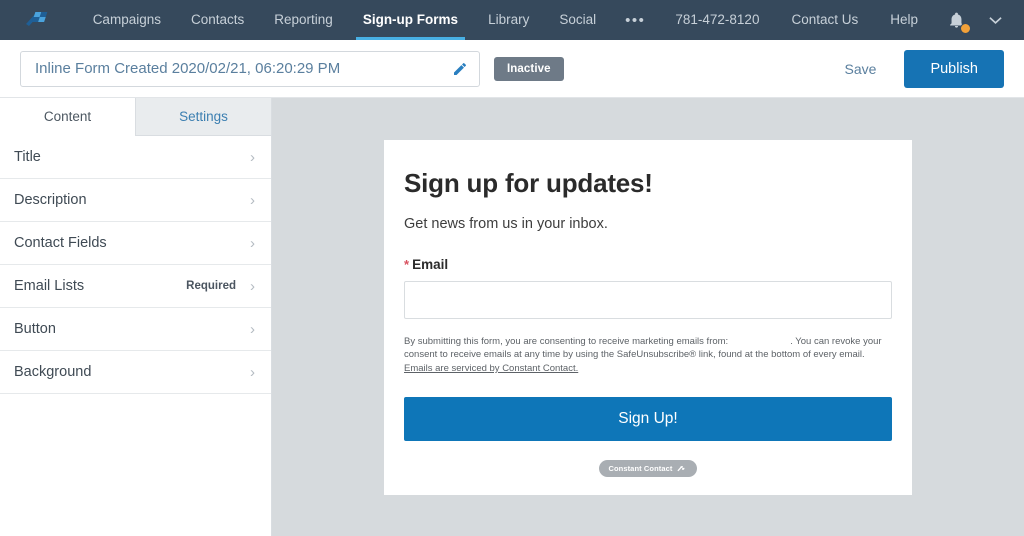  What do you see at coordinates (135, 243) in the screenshot?
I see `sidebar-item-contact-fields: Contact Fields ›` at bounding box center [135, 243].